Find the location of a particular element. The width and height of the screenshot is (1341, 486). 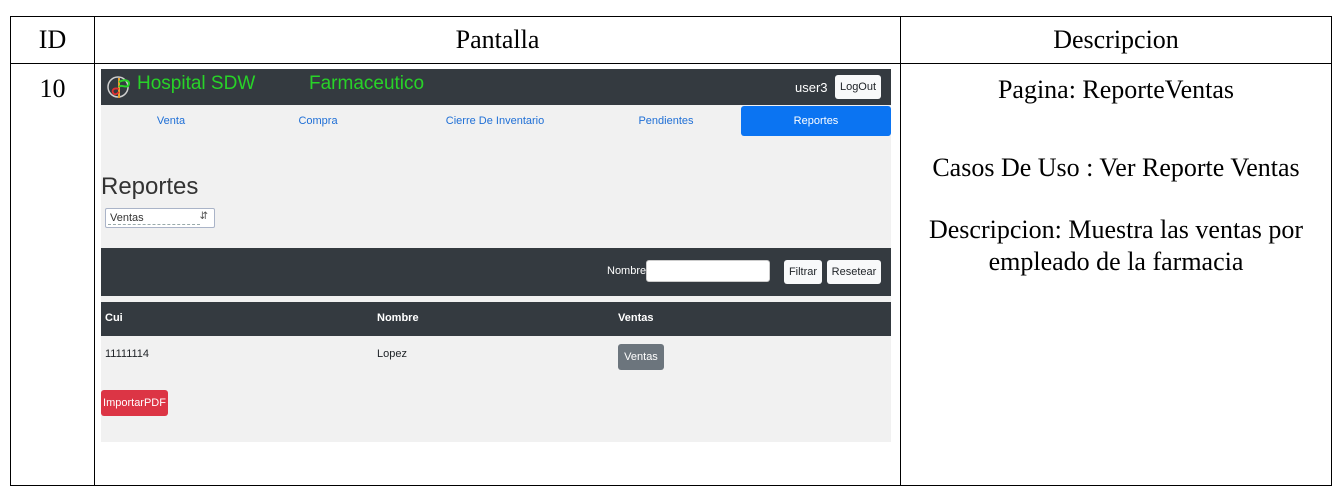

page-title: Reportes is located at coordinates (150, 186).